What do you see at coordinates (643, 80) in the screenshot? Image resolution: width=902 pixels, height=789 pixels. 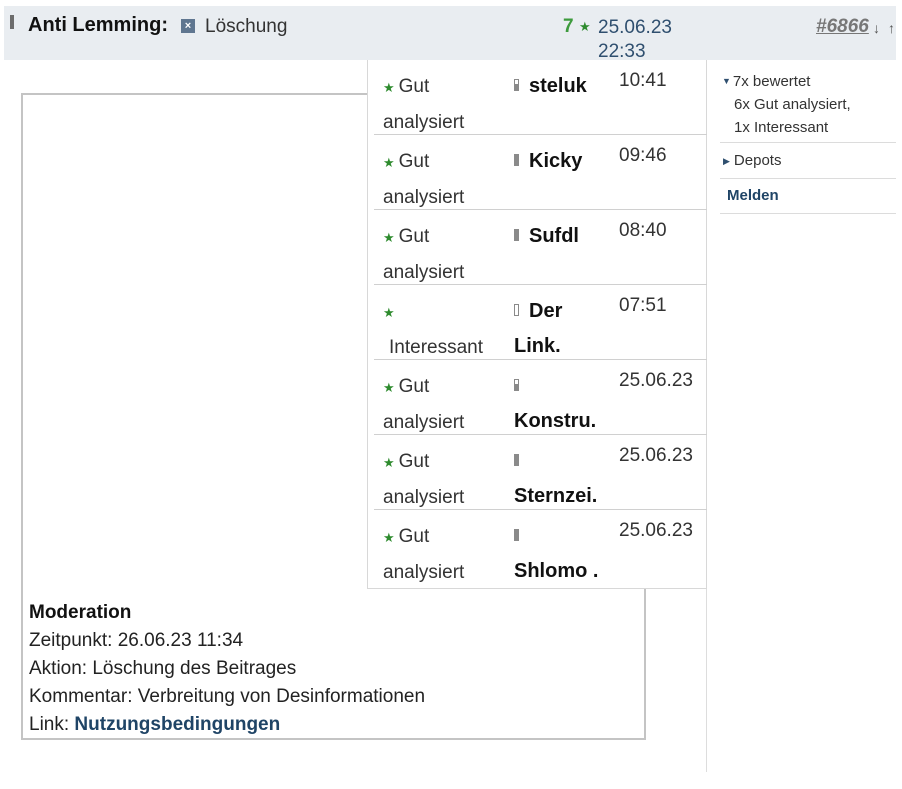 I see `rating-time: 10:41` at bounding box center [643, 80].